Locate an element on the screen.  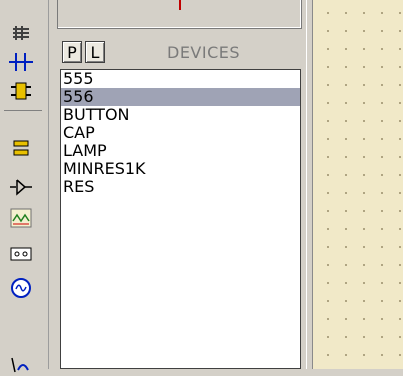
device-item-selected: 556 is located at coordinates (180, 97).